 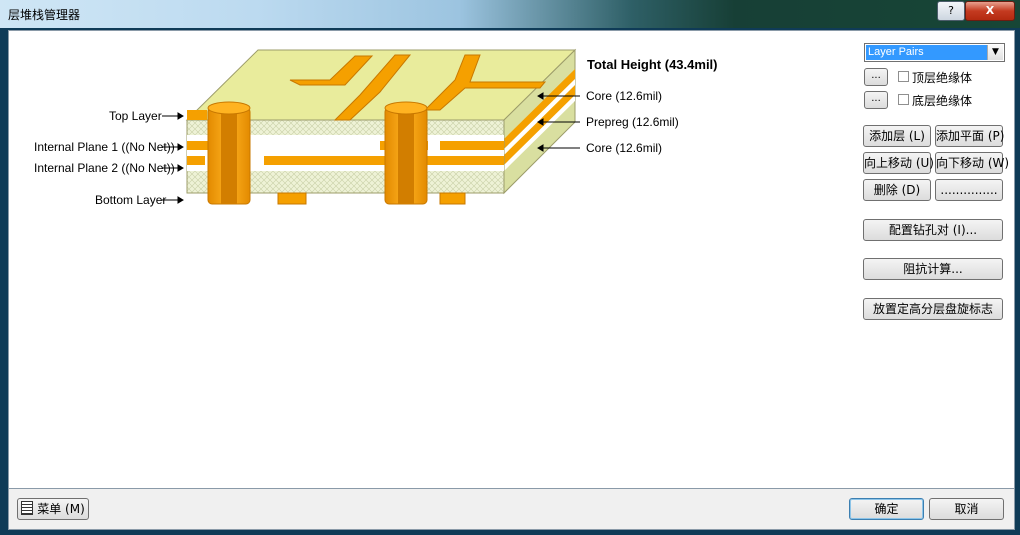 What do you see at coordinates (972, 163) in the screenshot?
I see `move-down-button: 向下移动 (W)` at bounding box center [972, 163].